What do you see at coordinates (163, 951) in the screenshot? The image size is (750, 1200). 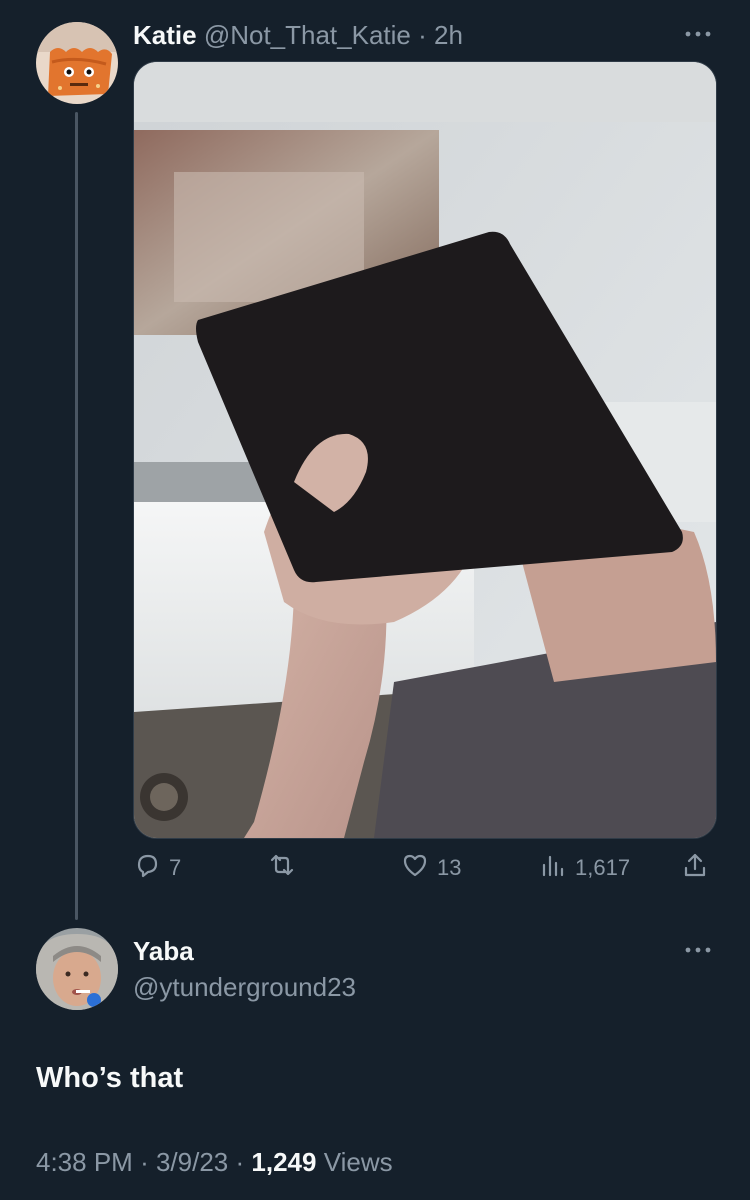 I see `reply-author-name: Yaba` at bounding box center [163, 951].